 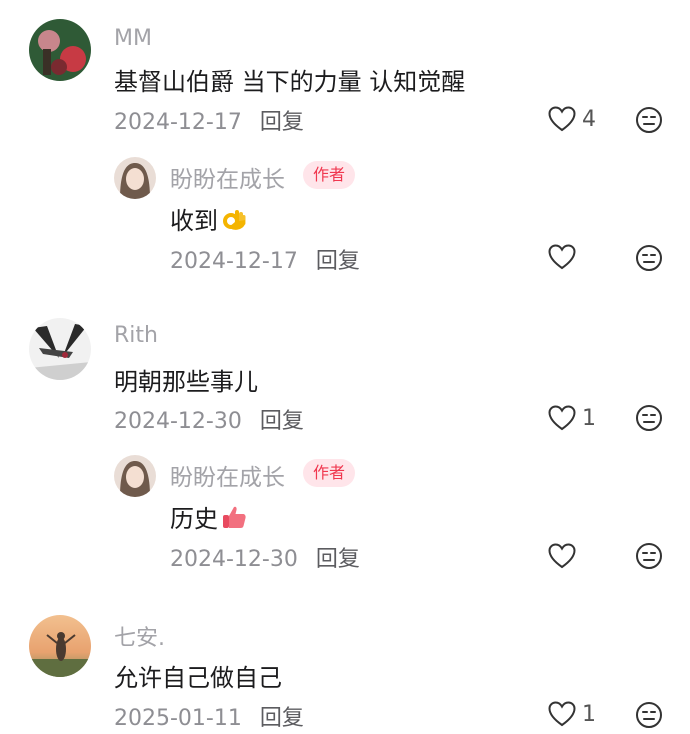 I want to click on like-button: 4, so click(x=572, y=119).